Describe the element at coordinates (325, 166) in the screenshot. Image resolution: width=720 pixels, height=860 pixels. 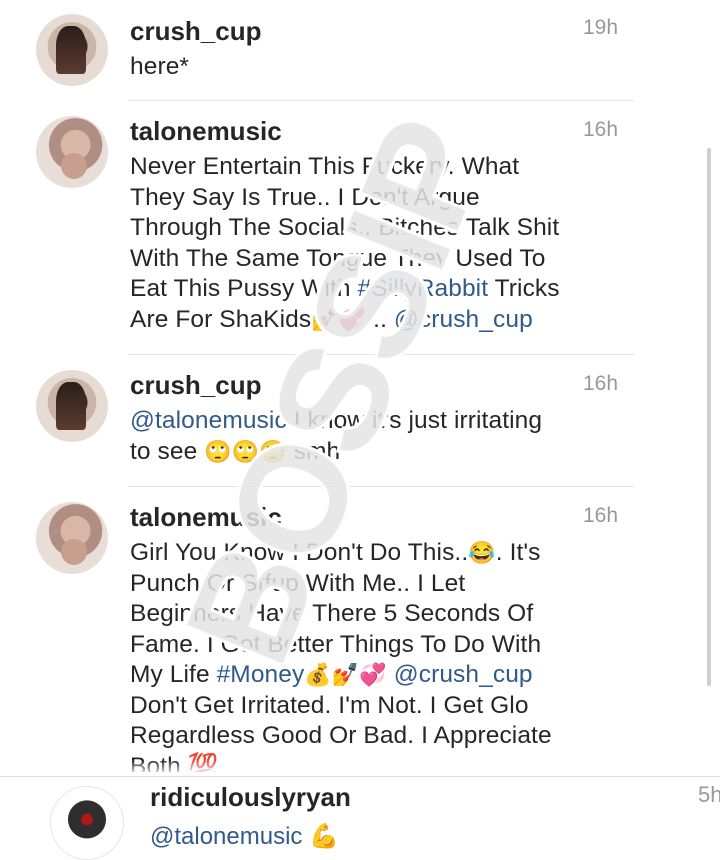
I see `text-line: Never Entertain This Fuckery. What` at that location.